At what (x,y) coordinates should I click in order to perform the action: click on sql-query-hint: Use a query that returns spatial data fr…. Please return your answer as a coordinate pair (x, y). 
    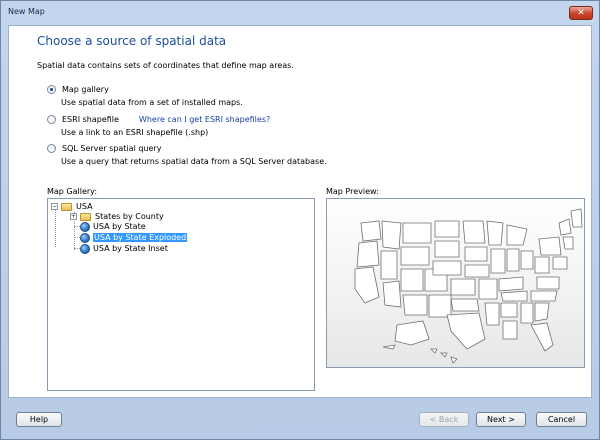
    Looking at the image, I should click on (194, 161).